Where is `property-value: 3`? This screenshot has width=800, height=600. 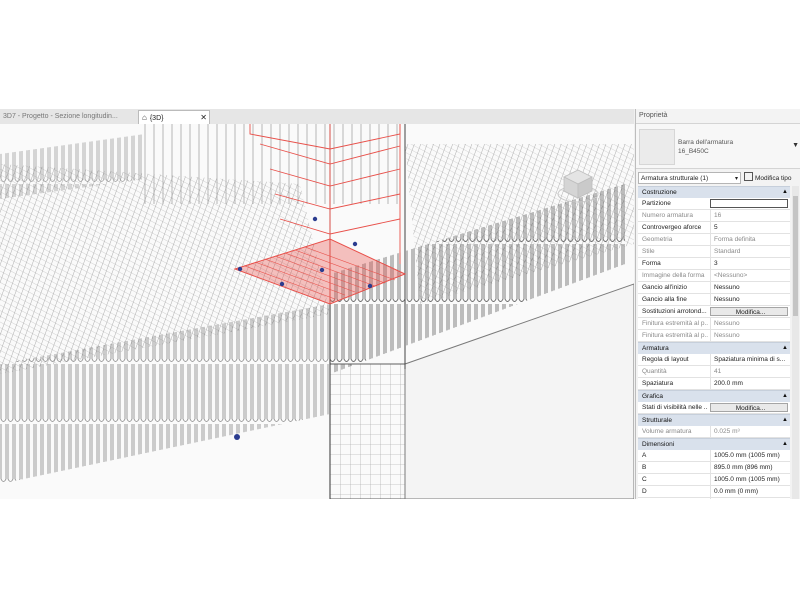 property-value: 3 is located at coordinates (749, 263).